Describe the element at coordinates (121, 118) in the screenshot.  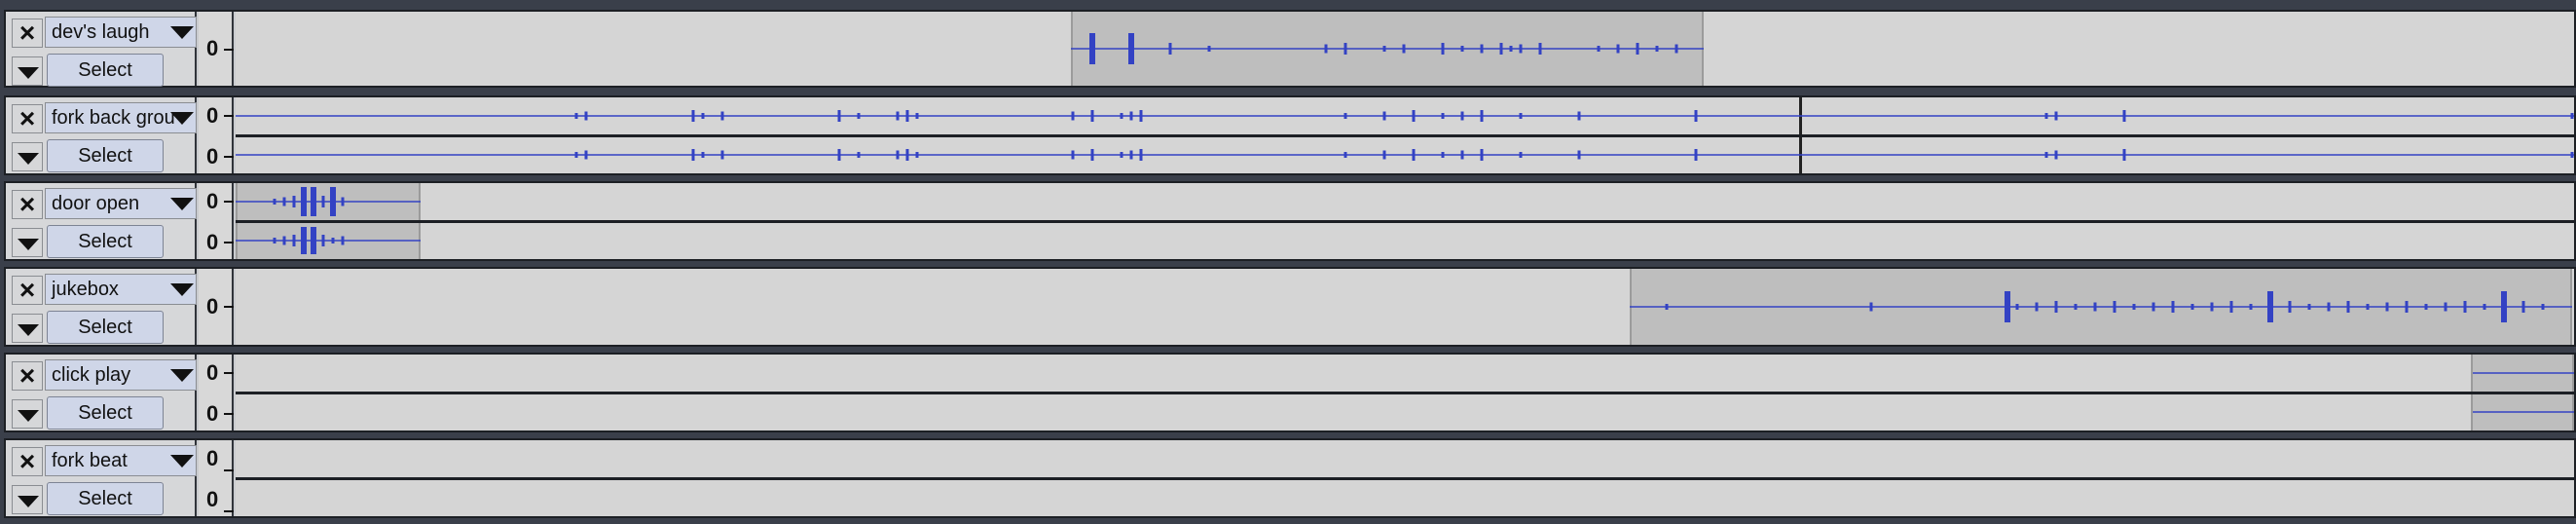
I see `track-name-menu: fork back grou` at that location.